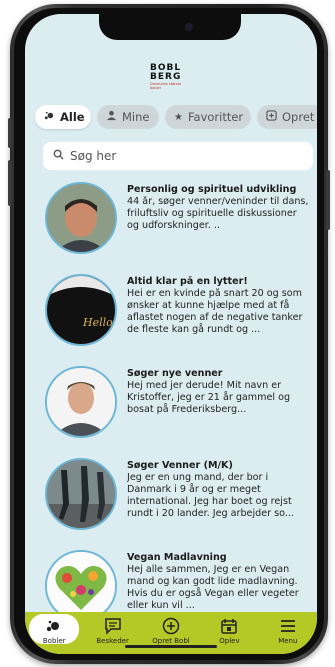  What do you see at coordinates (287, 626) in the screenshot?
I see `hamburger-icon` at bounding box center [287, 626].